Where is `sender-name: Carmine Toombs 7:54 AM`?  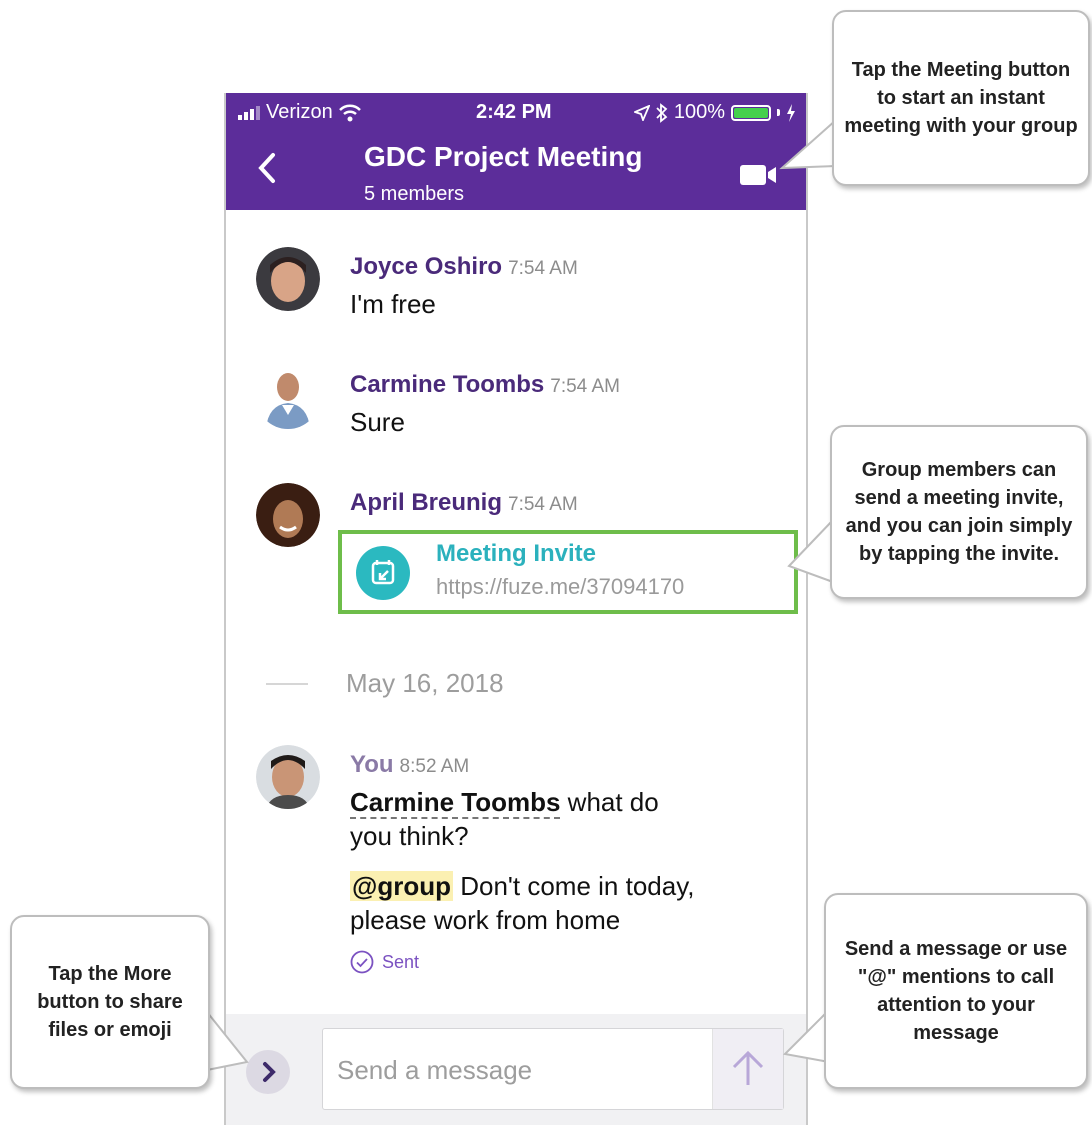 sender-name: Carmine Toombs 7:54 AM is located at coordinates (485, 384).